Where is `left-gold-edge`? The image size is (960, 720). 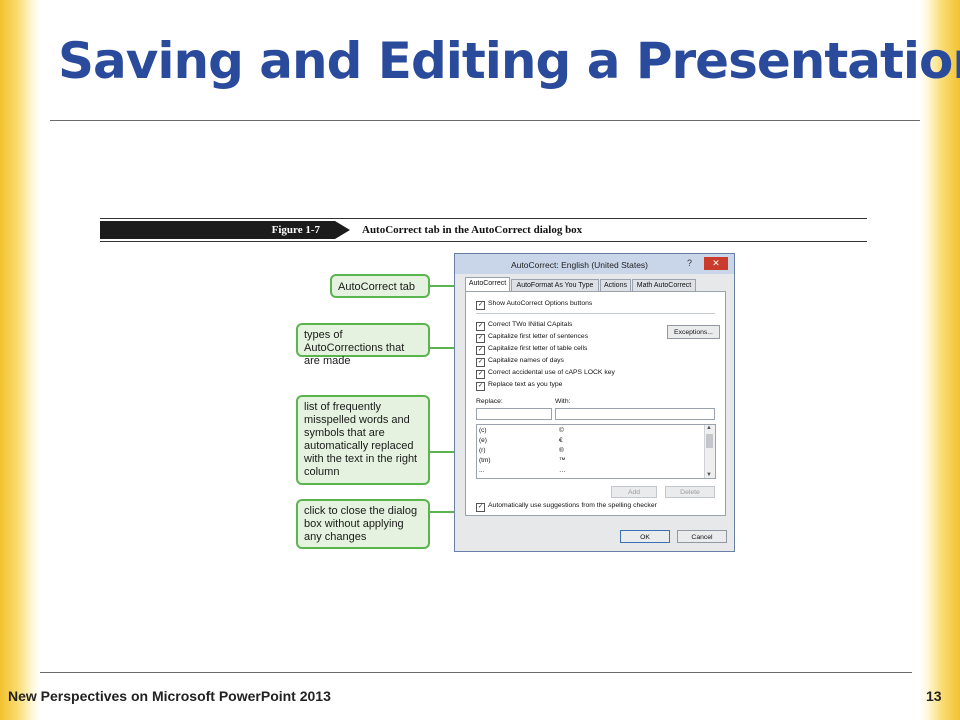
left-gold-edge is located at coordinates (20, 360).